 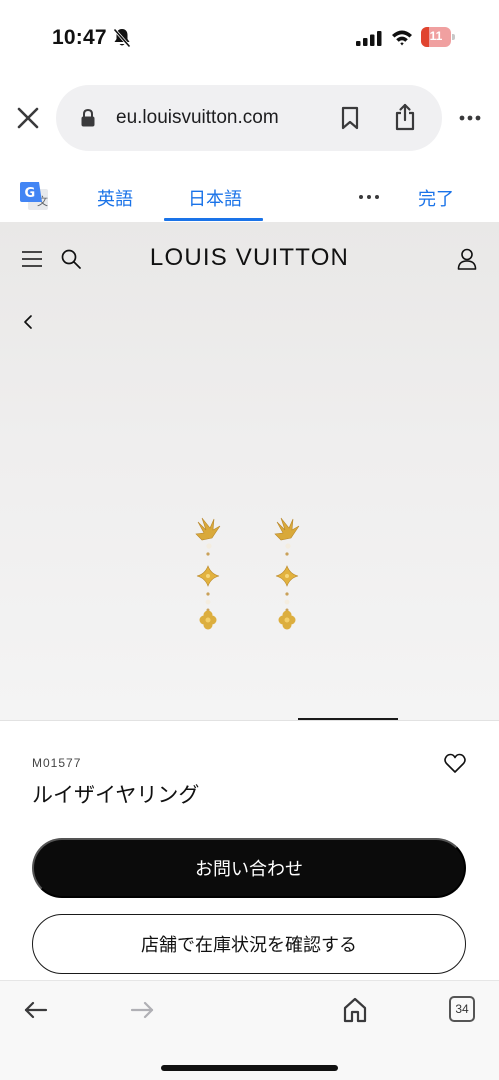 I want to click on heart-icon, so click(x=455, y=763).